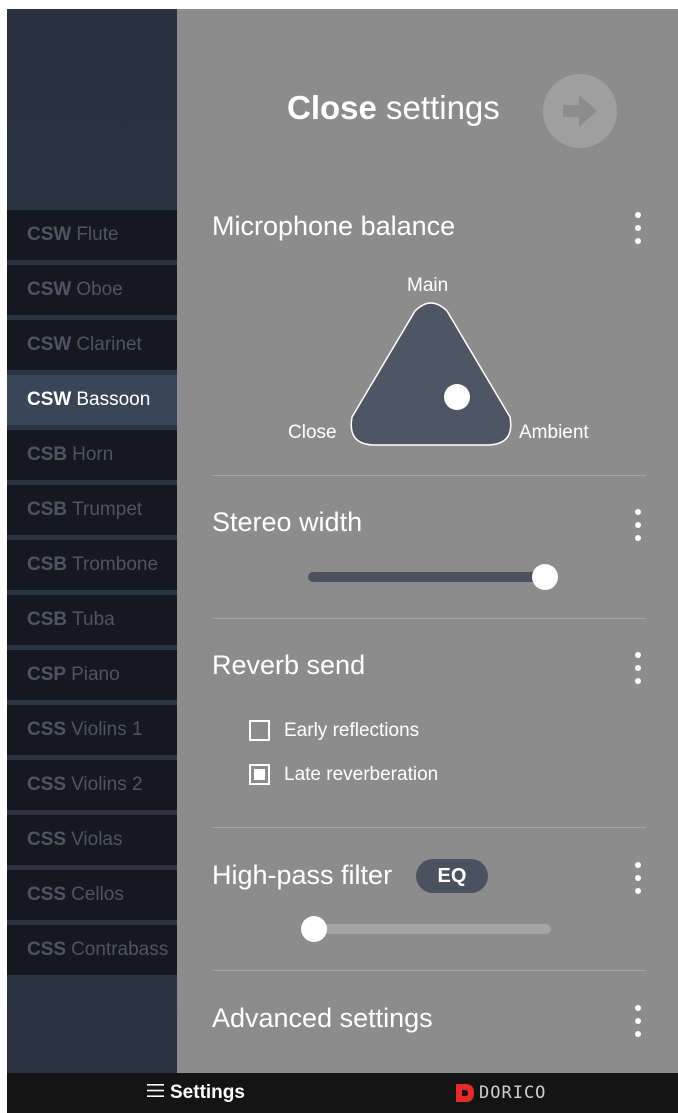 The width and height of the screenshot is (678, 1113). Describe the element at coordinates (513, 1093) in the screenshot. I see `dorico-logo-text: DORICO` at that location.